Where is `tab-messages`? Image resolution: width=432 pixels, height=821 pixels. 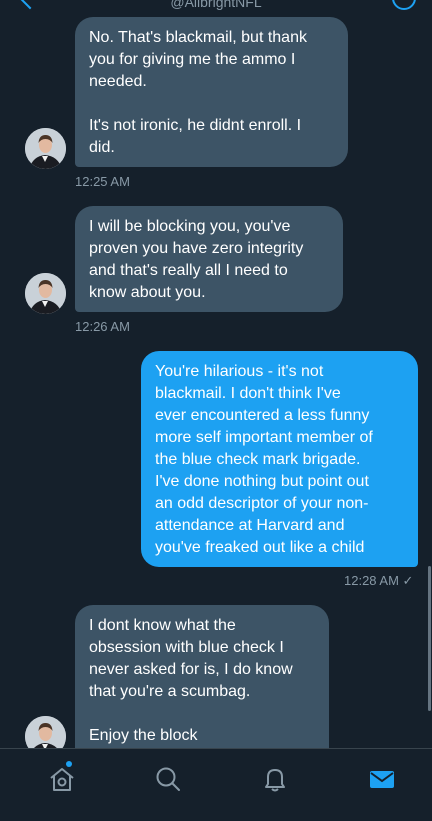 tab-messages is located at coordinates (382, 779).